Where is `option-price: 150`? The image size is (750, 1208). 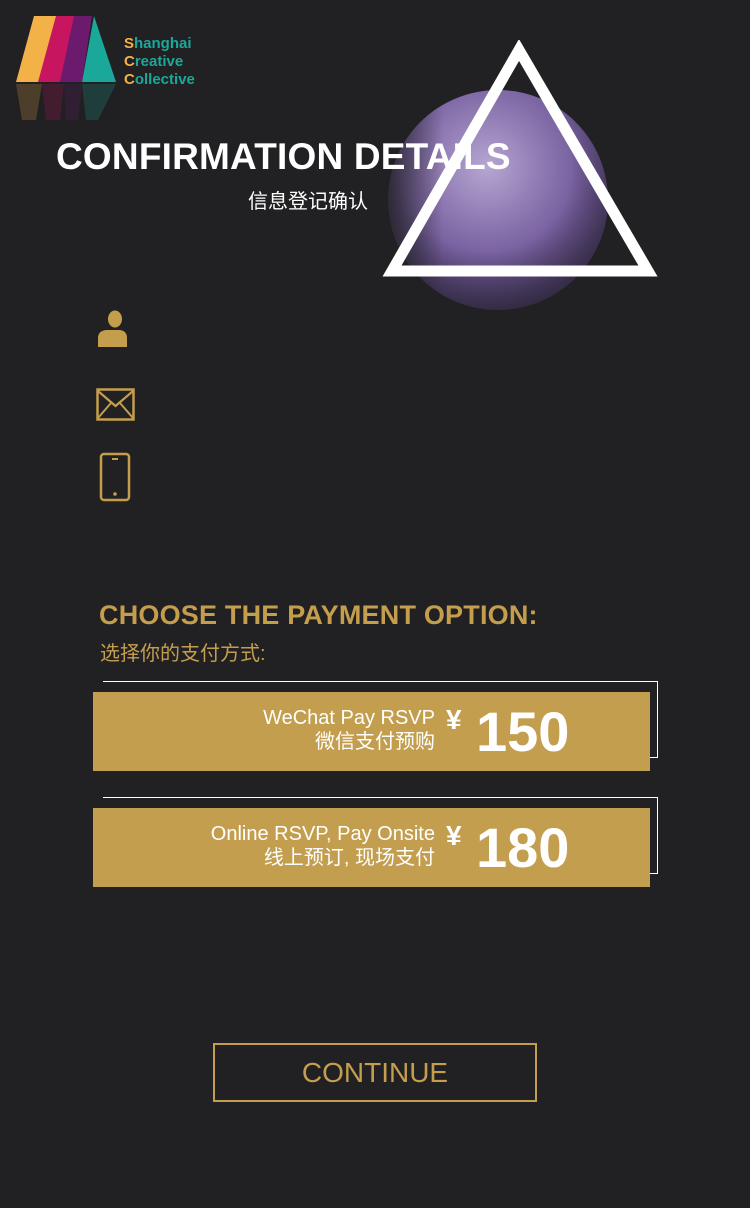
option-price: 150 is located at coordinates (523, 731).